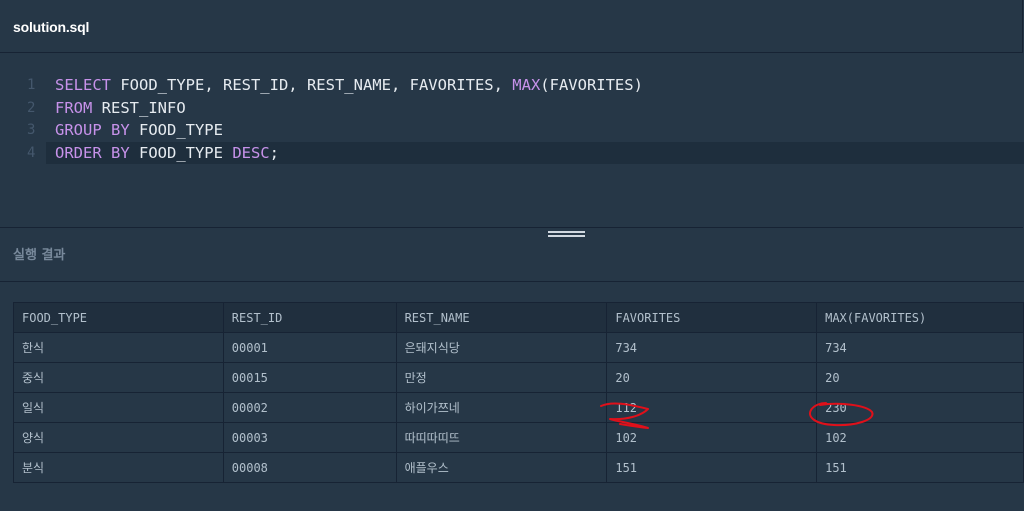 This screenshot has width=1024, height=511. Describe the element at coordinates (139, 108) in the screenshot. I see `code-identifier: REST_INFO` at that location.